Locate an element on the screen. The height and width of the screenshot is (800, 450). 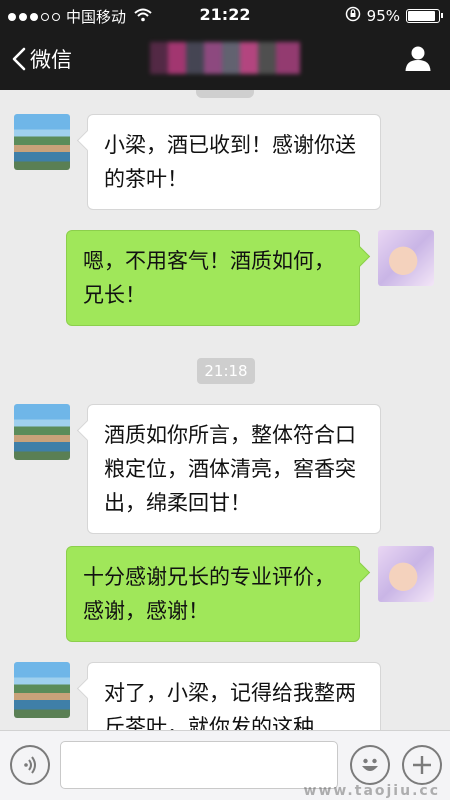
nav-bar: 微信 is located at coordinates (225, 60).